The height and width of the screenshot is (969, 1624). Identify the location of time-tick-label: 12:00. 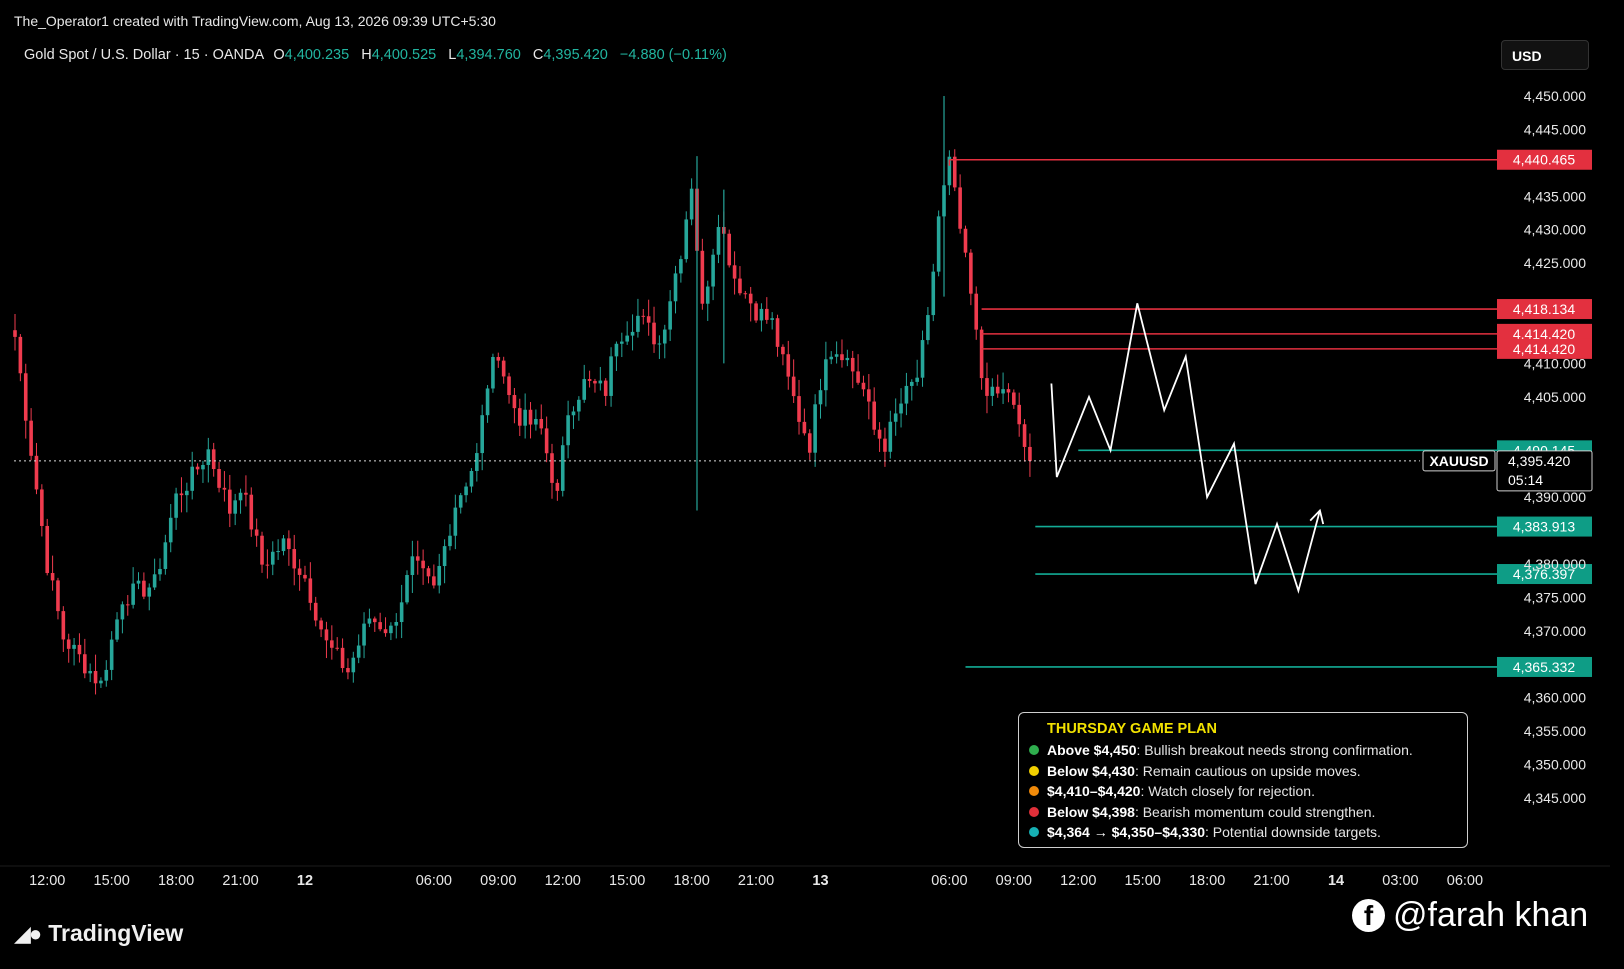
(47, 881).